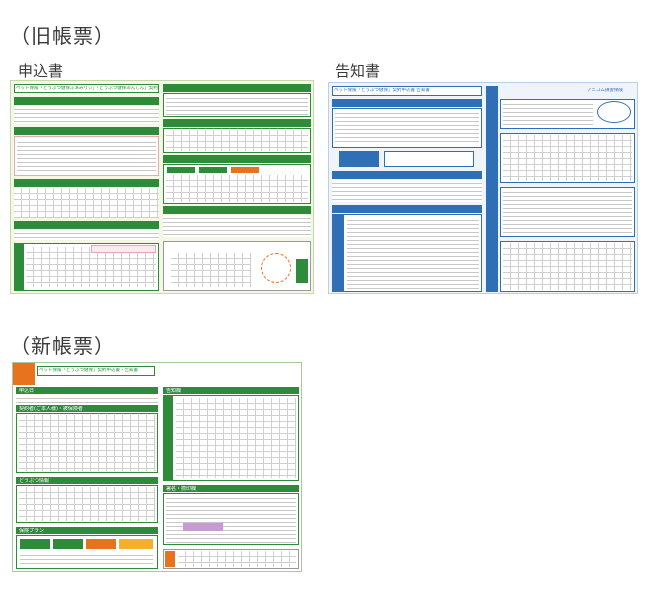 This screenshot has width=650, height=600. I want to click on new-form-section-2: 契約者(ご本人様)・被保険者, so click(51, 409).